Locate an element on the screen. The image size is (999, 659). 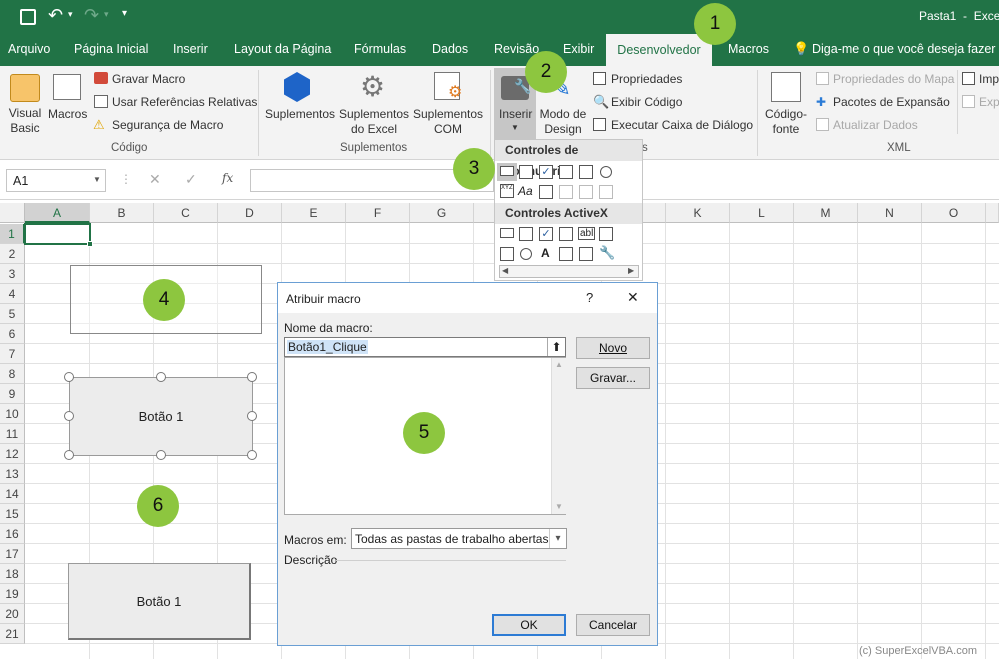
col-header-g: G is located at coordinates (442, 213).